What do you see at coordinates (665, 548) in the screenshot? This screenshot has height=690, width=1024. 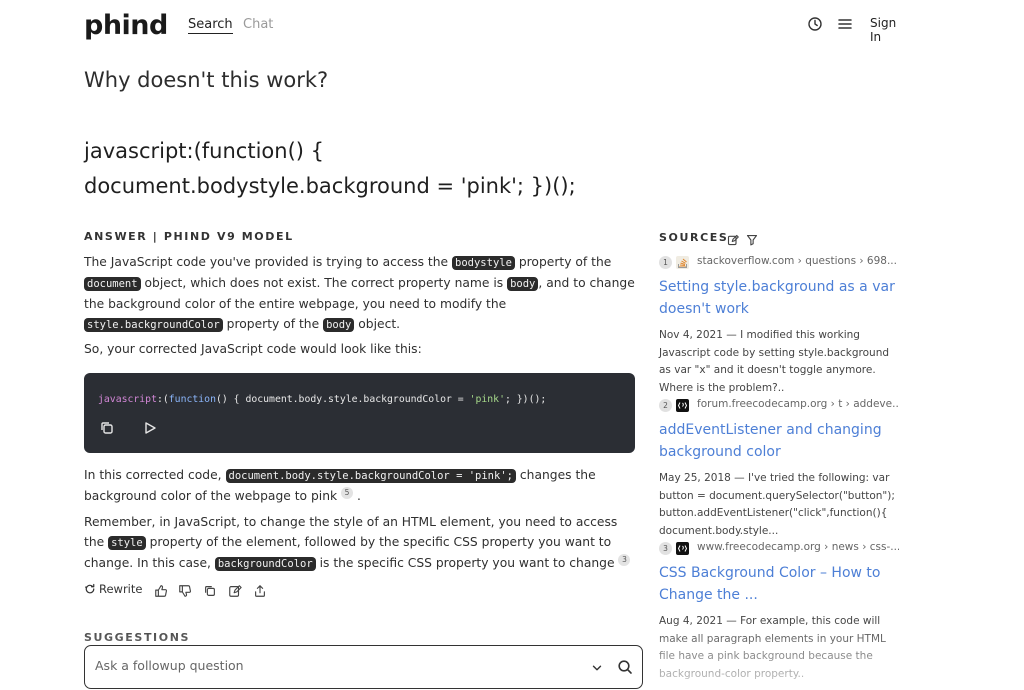 I see `source-number: 3` at bounding box center [665, 548].